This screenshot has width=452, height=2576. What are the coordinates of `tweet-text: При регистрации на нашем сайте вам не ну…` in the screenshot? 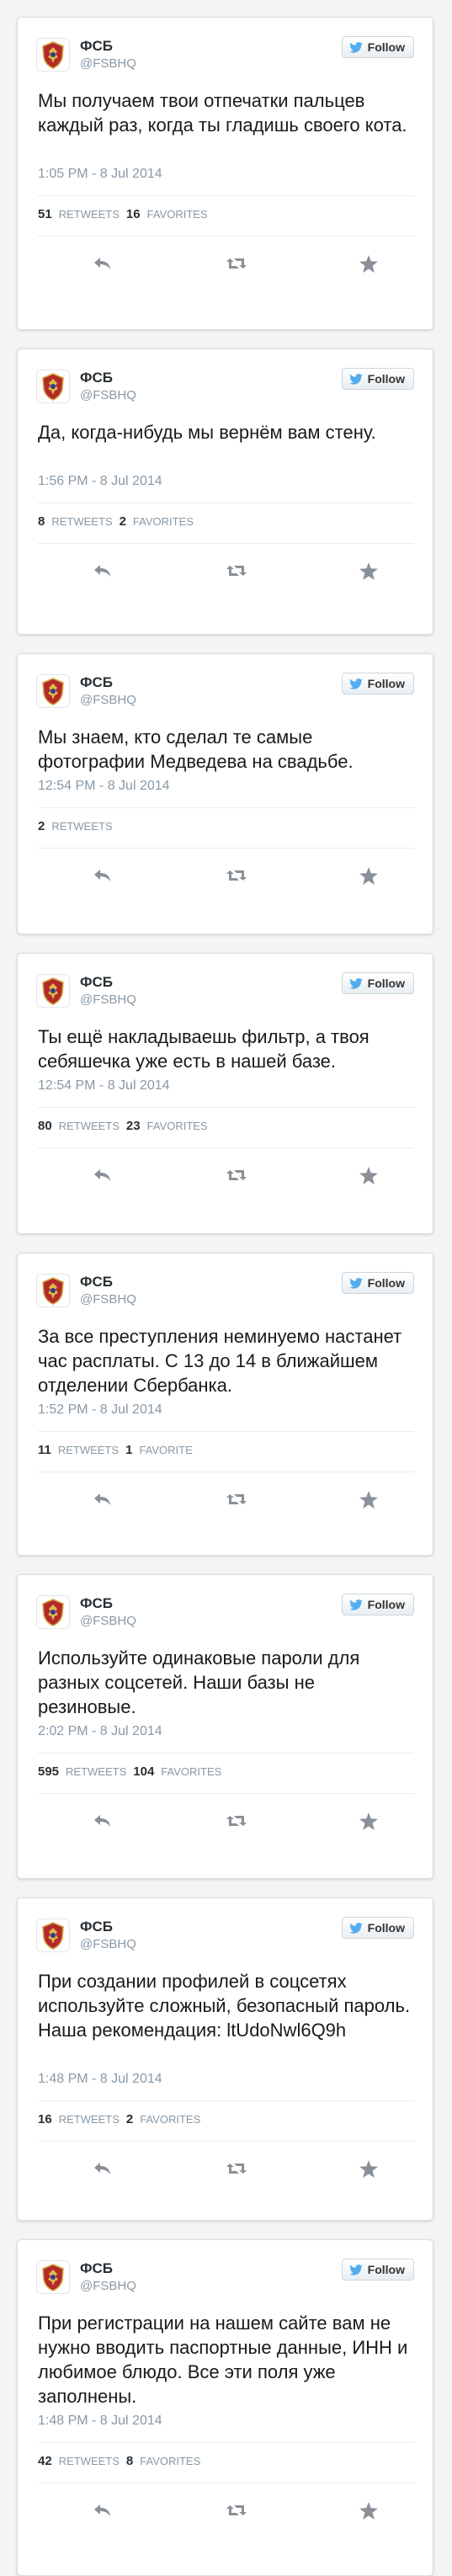 It's located at (223, 2360).